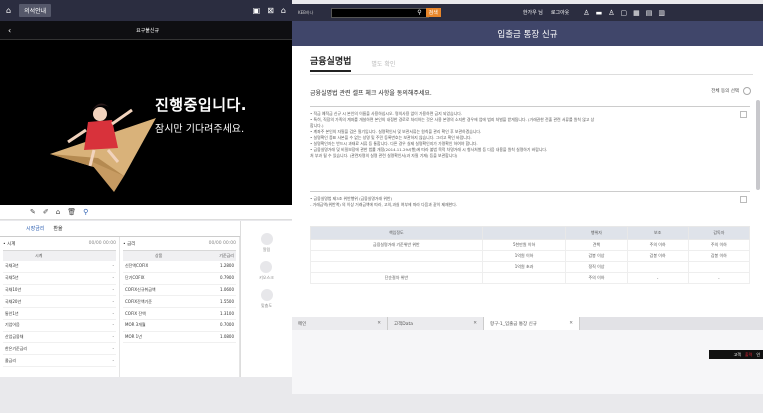 The width and height of the screenshot is (763, 413). I want to click on side-button-kiosk: 키오스크, so click(266, 271).